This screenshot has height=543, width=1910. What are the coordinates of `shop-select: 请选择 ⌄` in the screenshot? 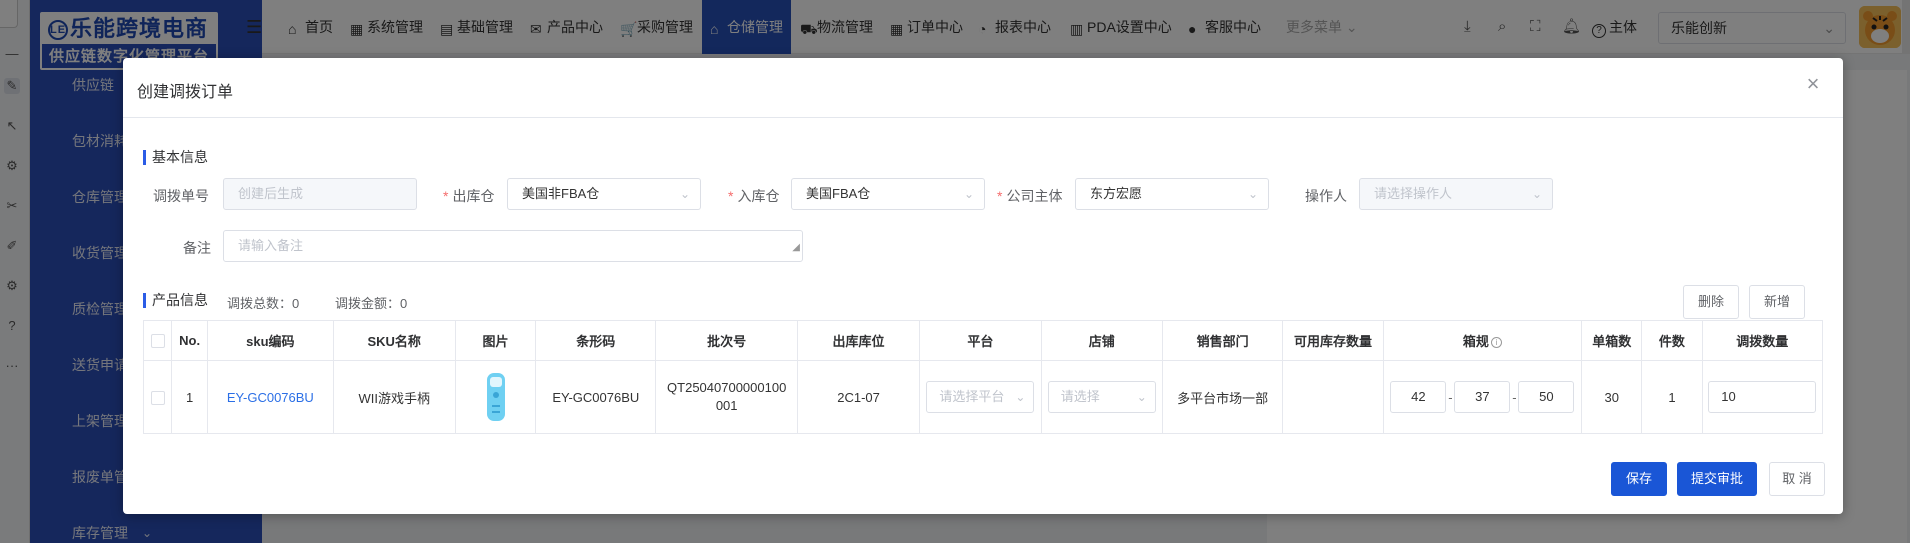 It's located at (1101, 397).